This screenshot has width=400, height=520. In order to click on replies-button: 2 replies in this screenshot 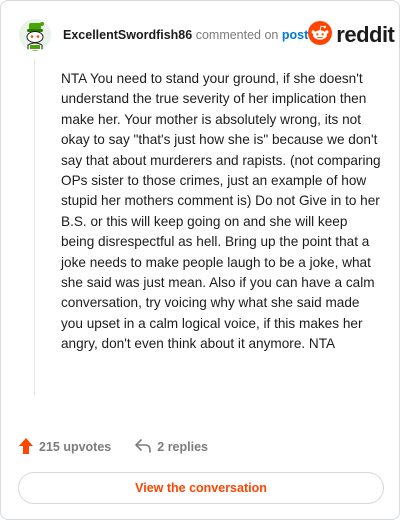, I will do `click(171, 447)`.